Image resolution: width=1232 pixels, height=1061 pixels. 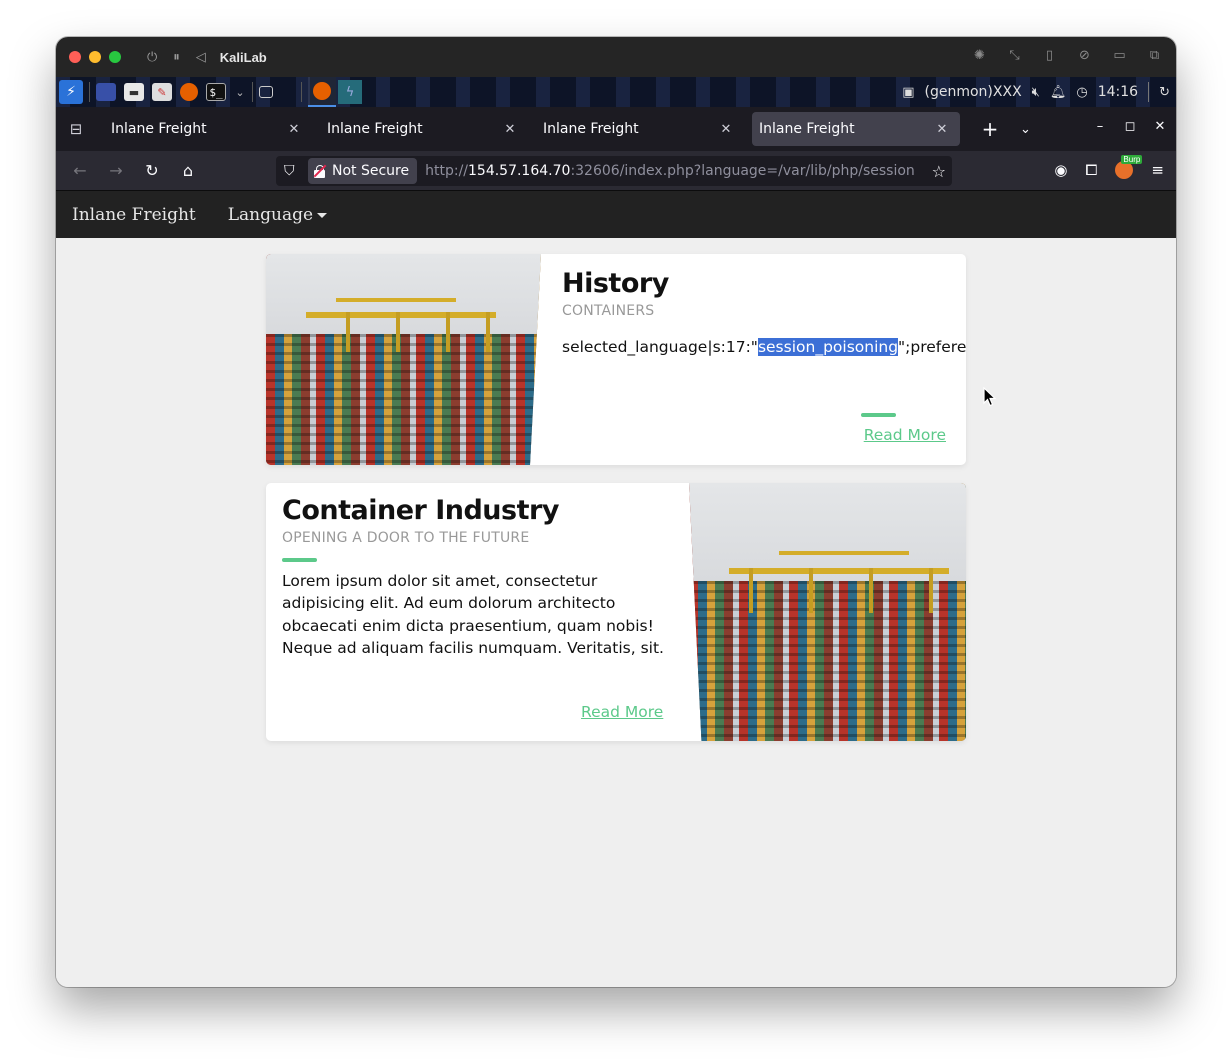 I want to click on selected-text: session_poisoning, so click(x=828, y=347).